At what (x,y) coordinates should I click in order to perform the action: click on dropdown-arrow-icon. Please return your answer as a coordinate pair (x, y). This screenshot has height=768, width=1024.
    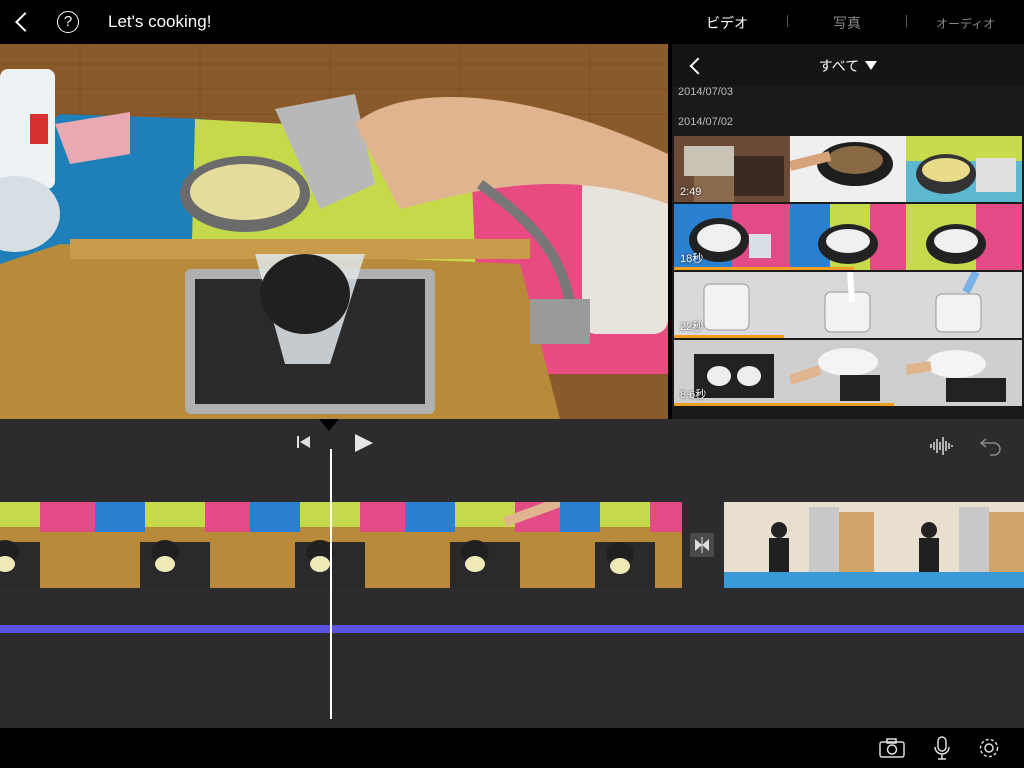
    Looking at the image, I should click on (871, 65).